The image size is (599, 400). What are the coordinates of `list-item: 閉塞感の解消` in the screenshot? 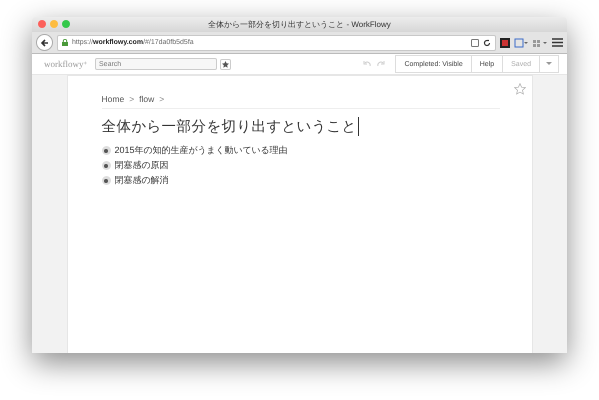 It's located at (141, 180).